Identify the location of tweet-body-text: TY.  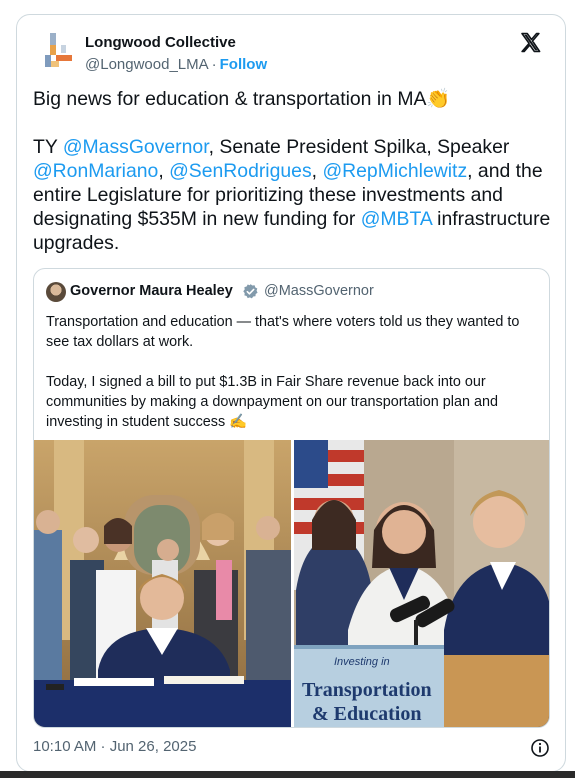
(48, 147).